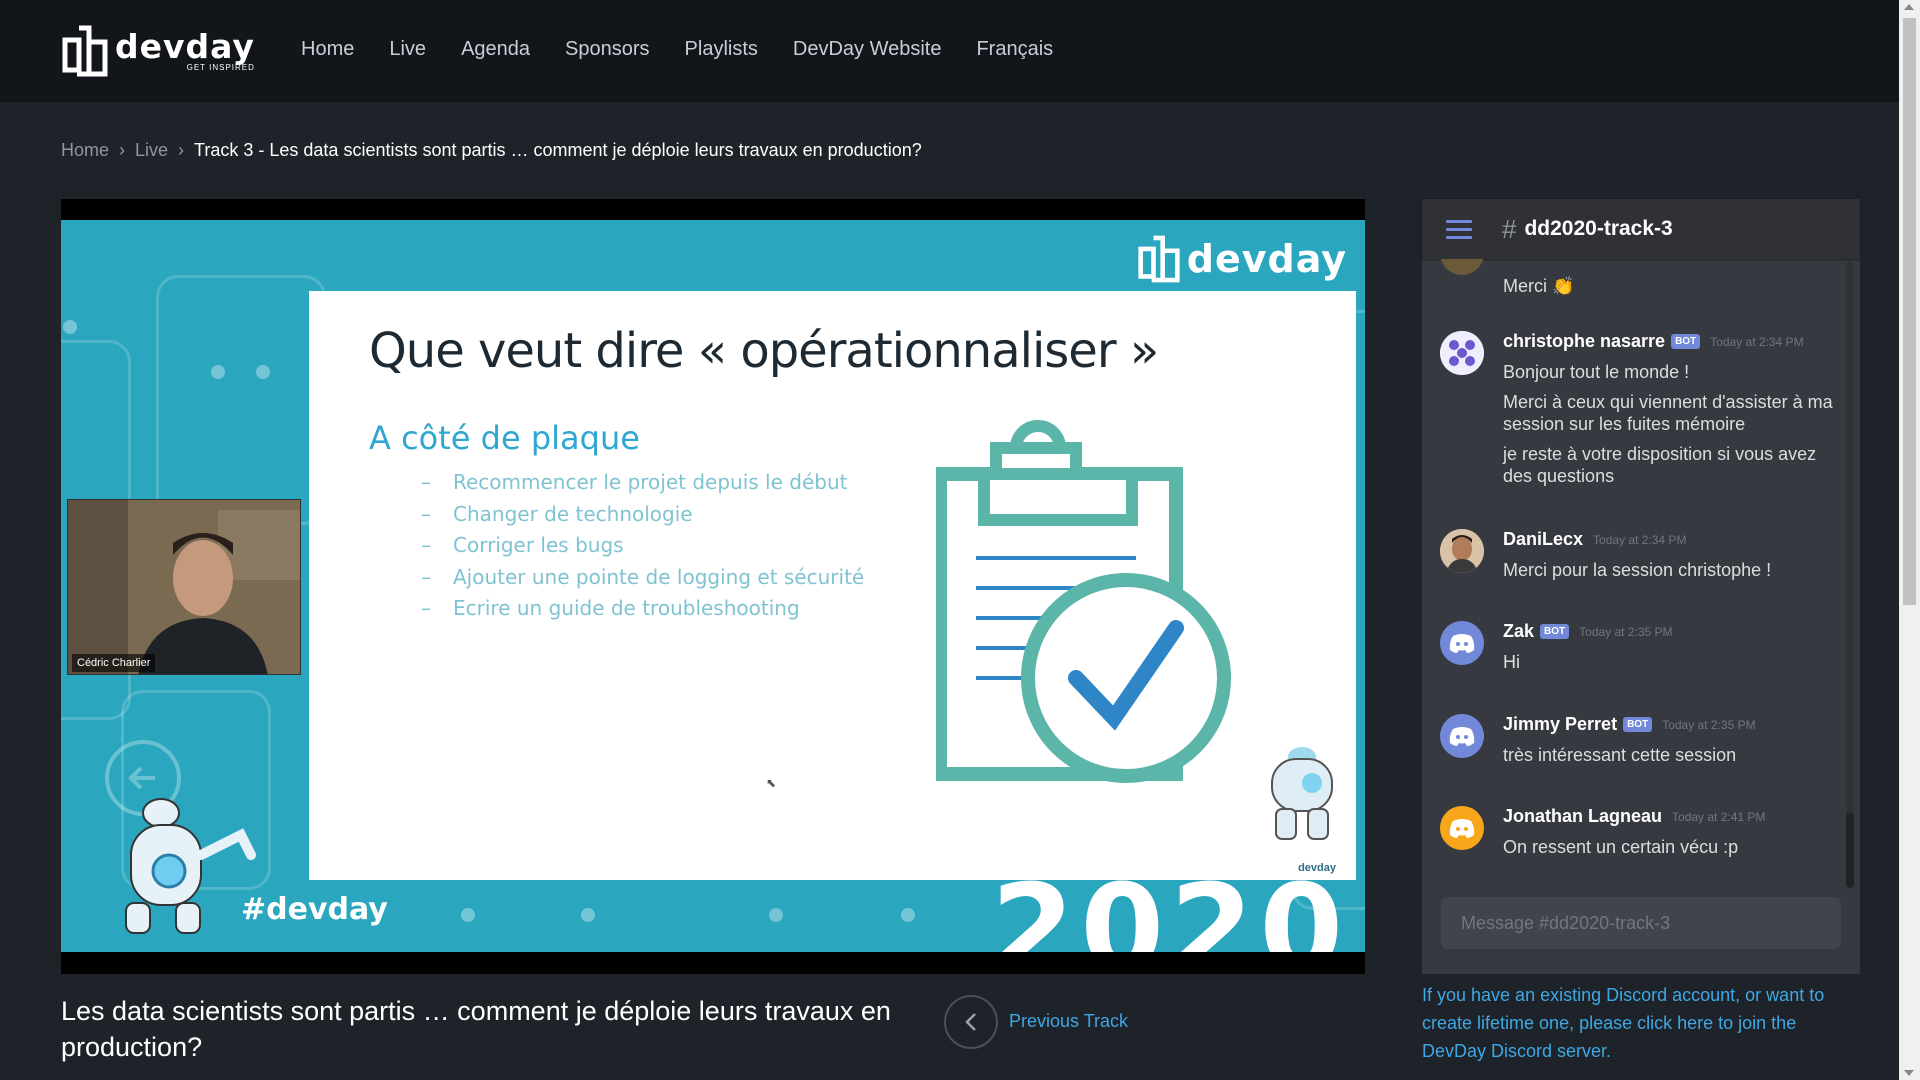 The height and width of the screenshot is (1080, 1920). Describe the element at coordinates (721, 49) in the screenshot. I see `nav-playlists: Playlists` at that location.